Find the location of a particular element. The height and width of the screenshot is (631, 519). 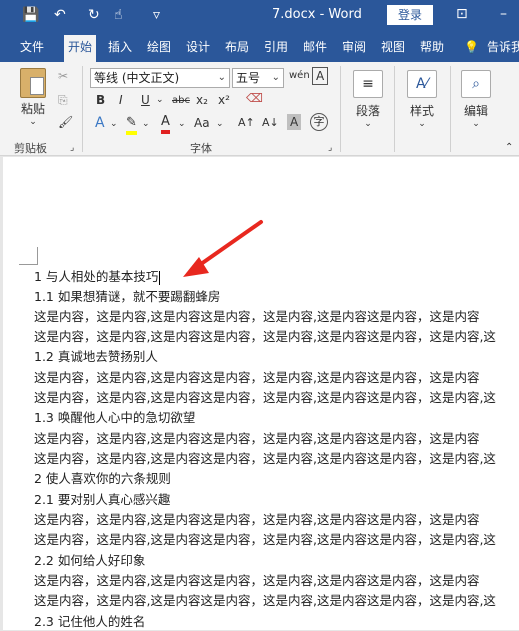

document-title: 7.docx - Word is located at coordinates (317, 14).